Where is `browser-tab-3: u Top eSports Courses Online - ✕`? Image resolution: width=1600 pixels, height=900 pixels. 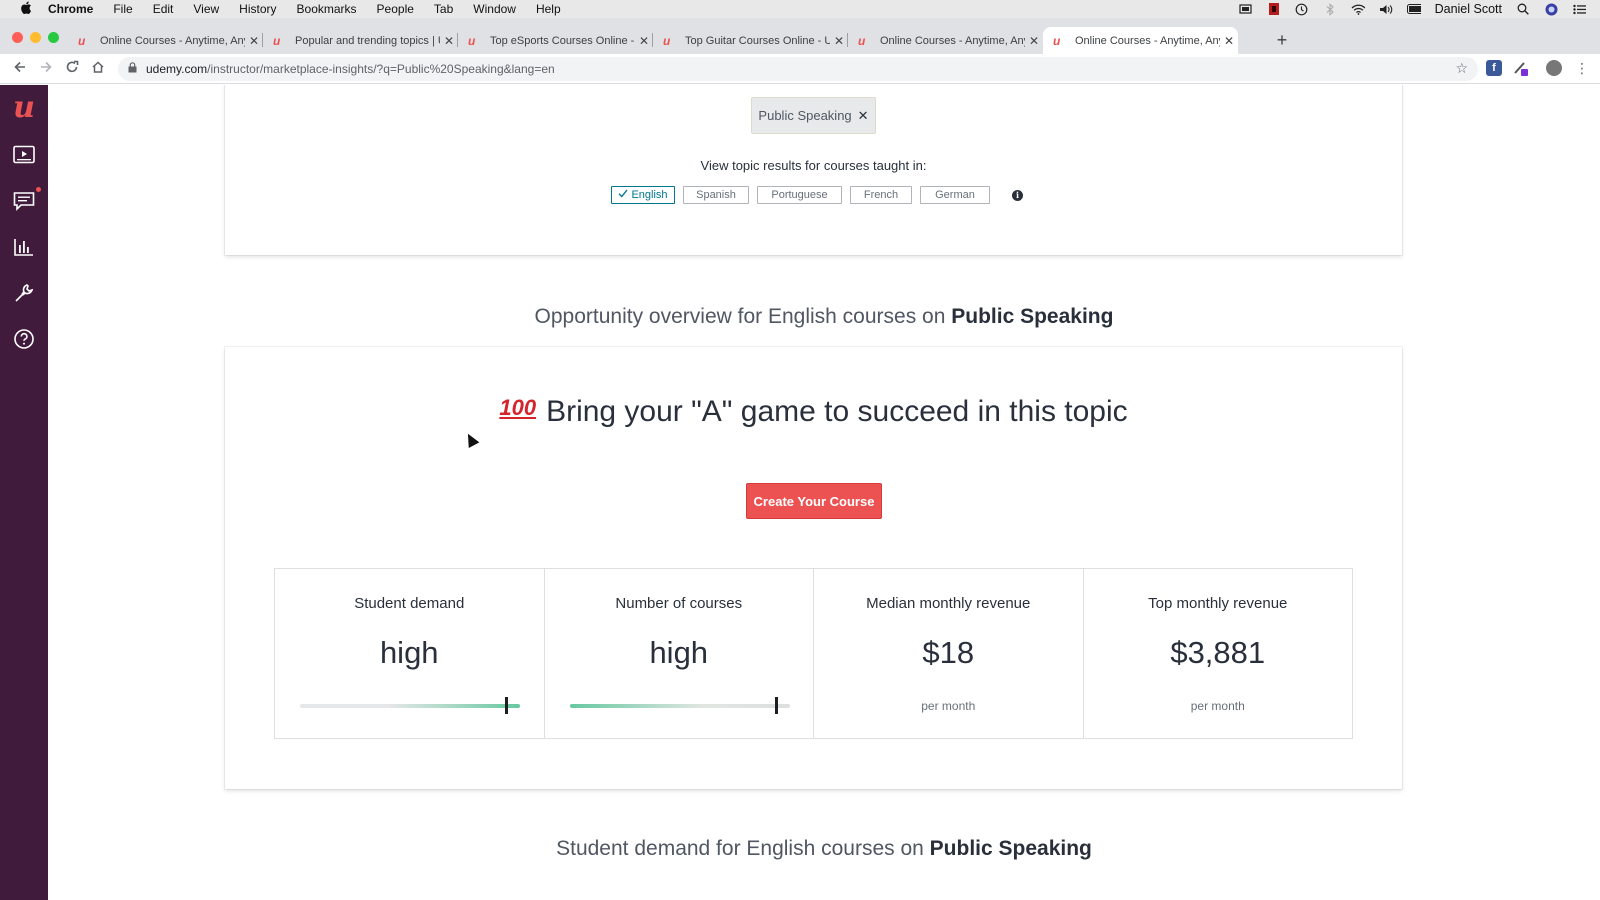
browser-tab-3: u Top eSports Courses Online - ✕ is located at coordinates (555, 40).